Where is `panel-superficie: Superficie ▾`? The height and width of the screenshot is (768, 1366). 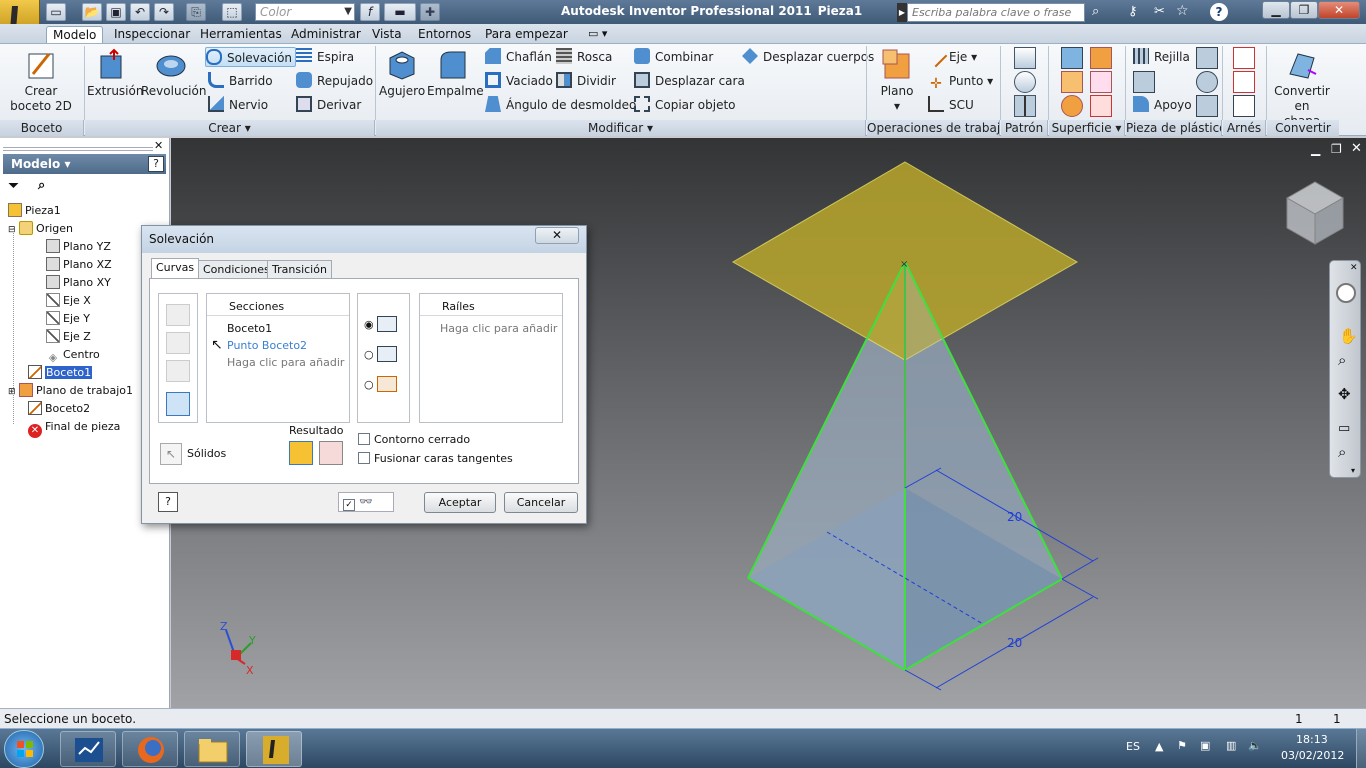
panel-superficie: Superficie ▾ is located at coordinates (1087, 128).